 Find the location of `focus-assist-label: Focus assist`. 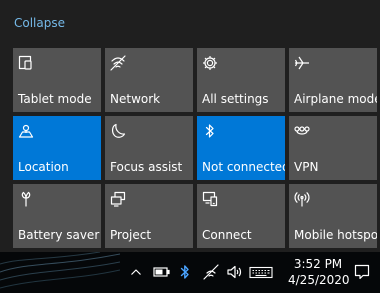

focus-assist-label: Focus assist is located at coordinates (146, 167).